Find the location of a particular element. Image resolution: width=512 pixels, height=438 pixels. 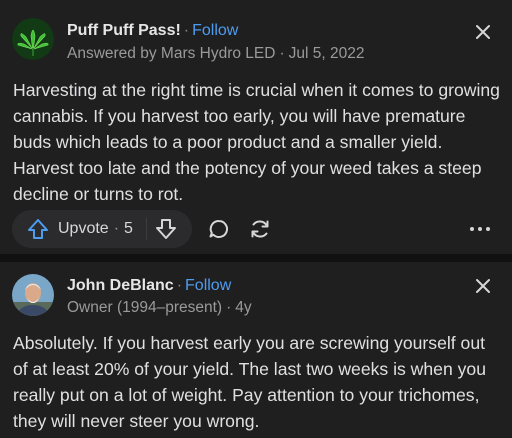

answer-date: Jul 5, 2022 is located at coordinates (327, 53).